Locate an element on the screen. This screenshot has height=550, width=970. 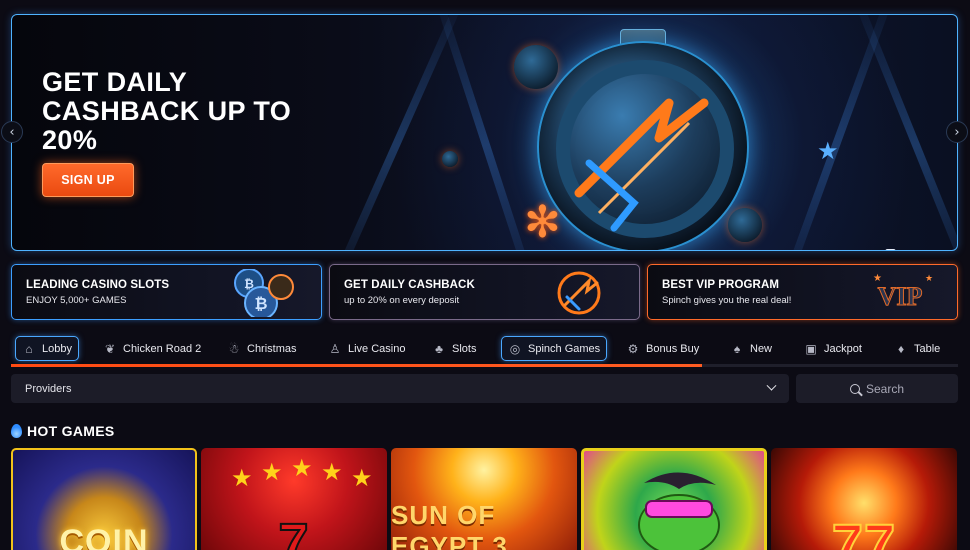
category-table: ♦ Table is located at coordinates (917, 348).